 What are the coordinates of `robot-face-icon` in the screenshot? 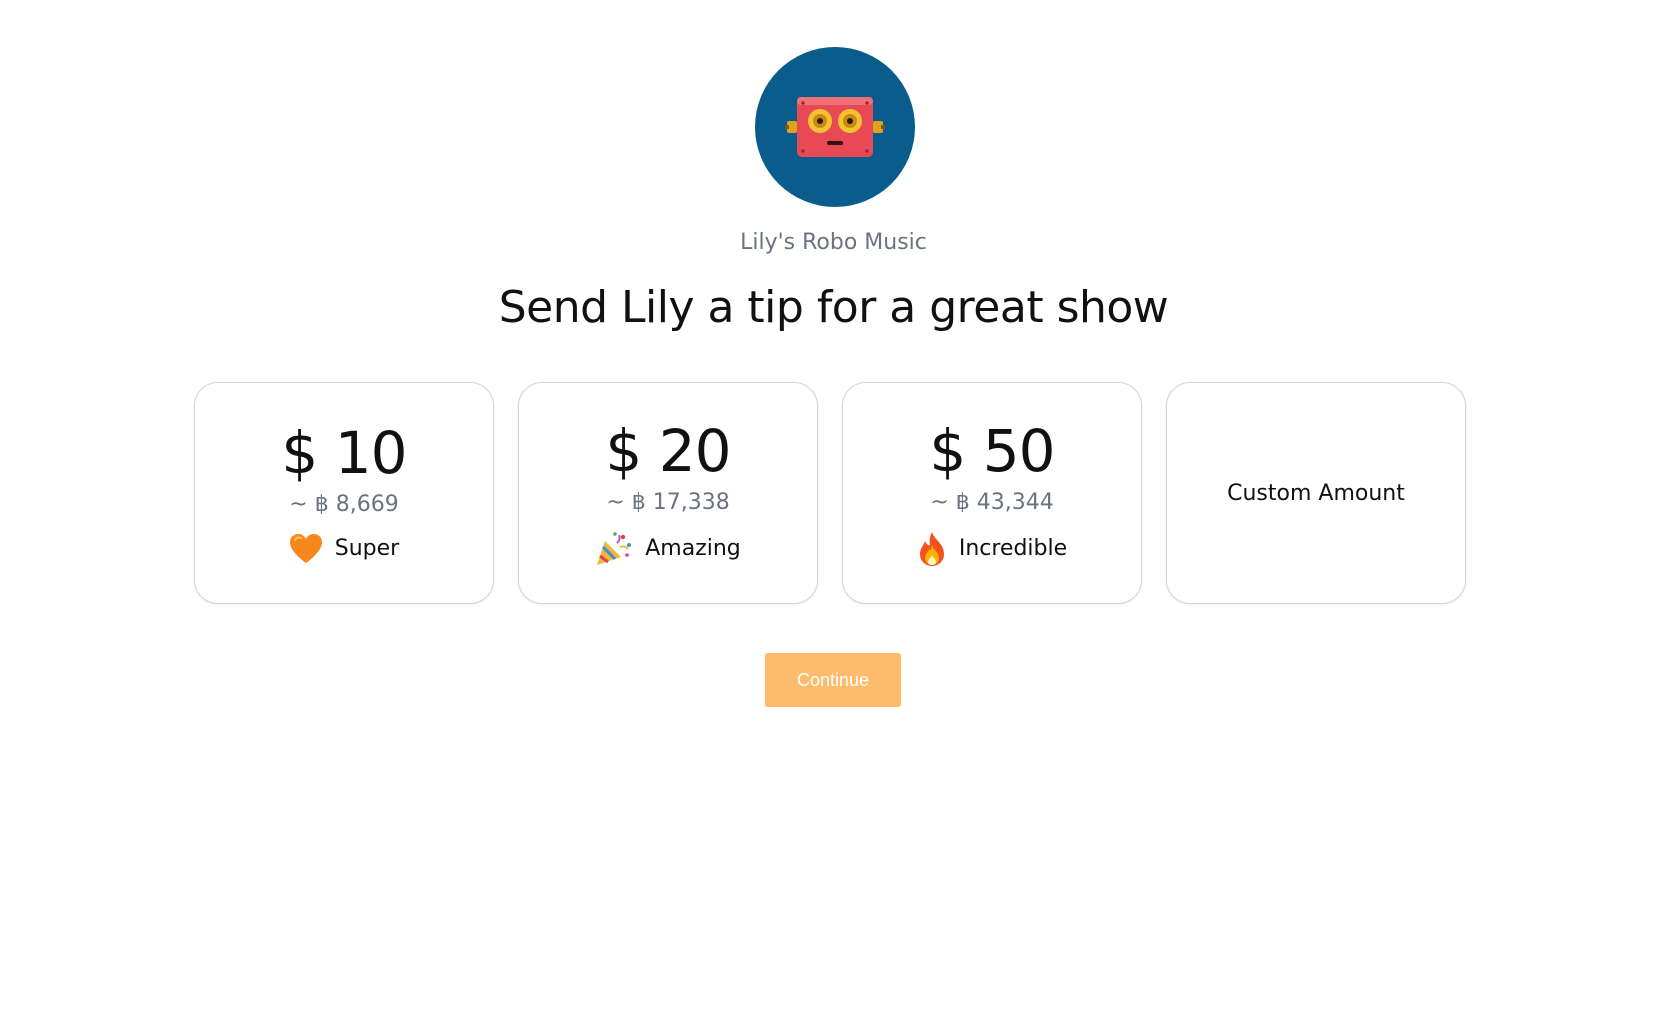 It's located at (835, 127).